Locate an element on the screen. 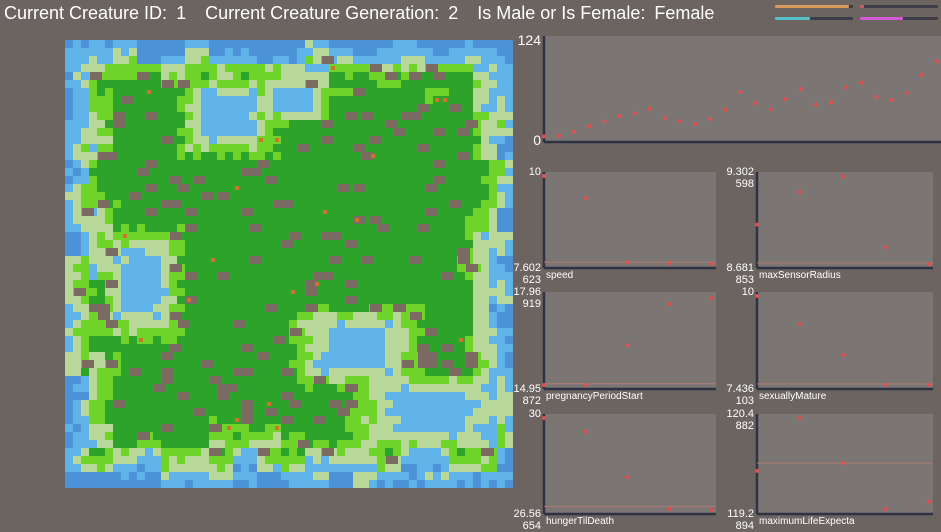 This screenshot has height=532, width=941. y-max-label: 120.4 882 is located at coordinates (740, 420).